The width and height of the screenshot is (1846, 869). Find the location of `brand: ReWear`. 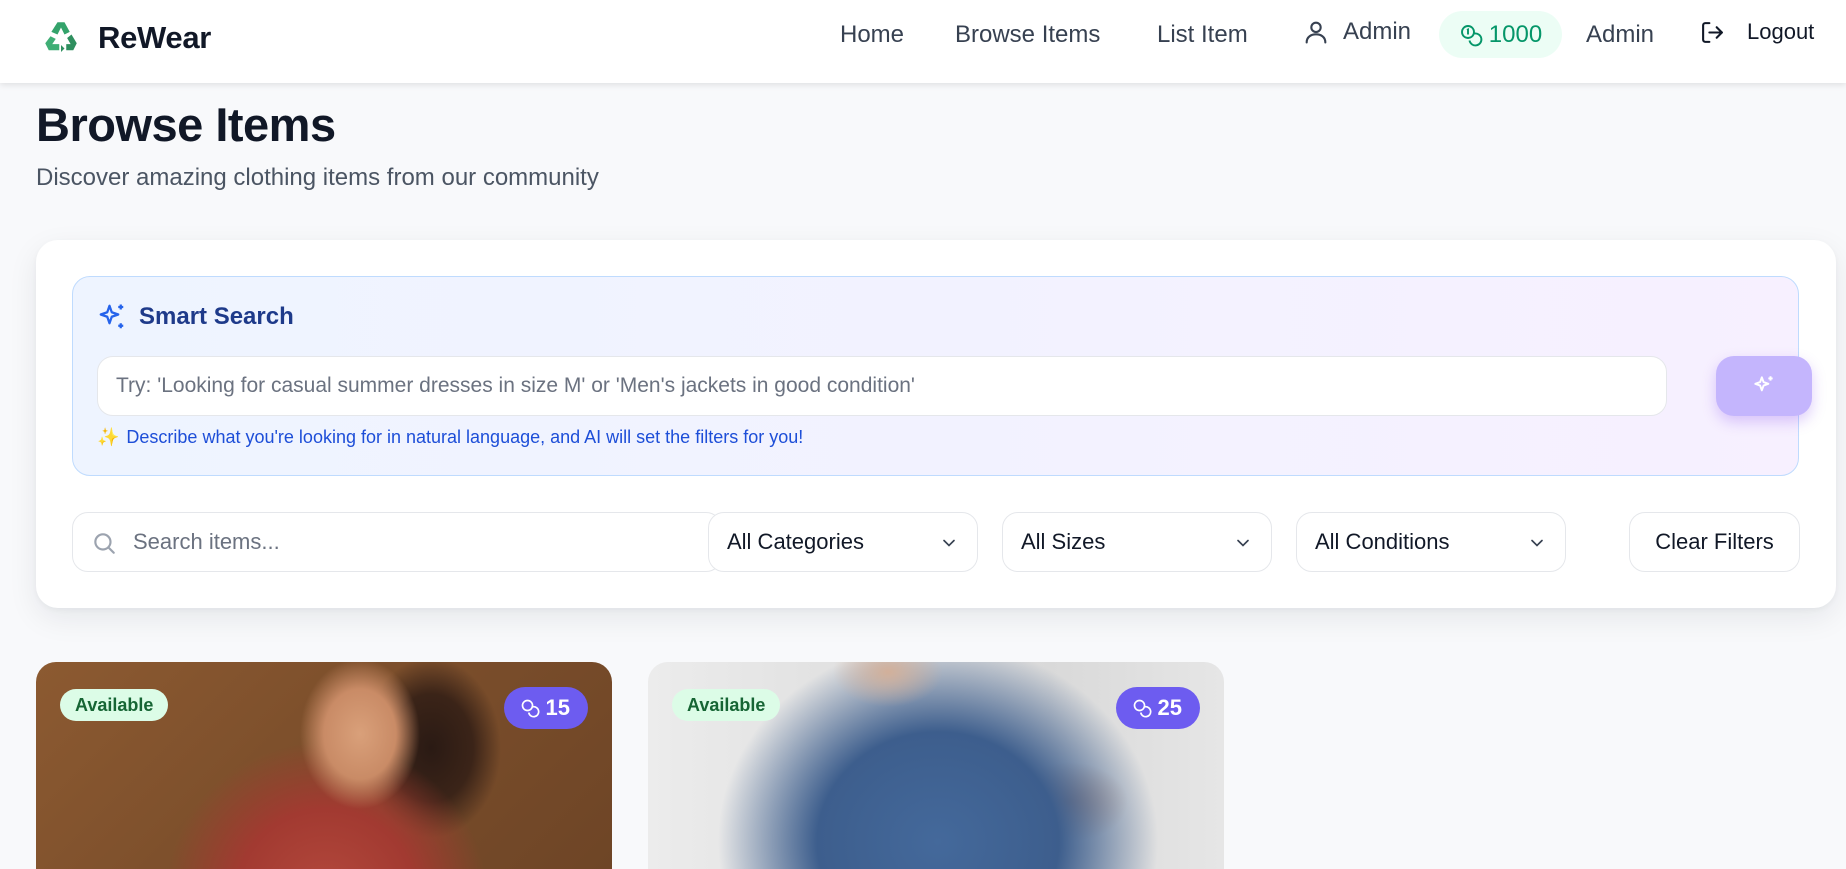

brand: ReWear is located at coordinates (125, 38).